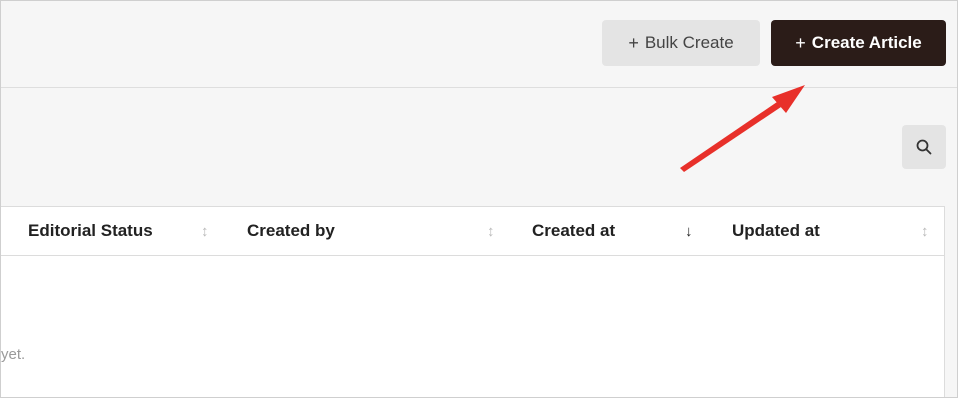  What do you see at coordinates (13, 354) in the screenshot?
I see `empty-state-text: yet.` at bounding box center [13, 354].